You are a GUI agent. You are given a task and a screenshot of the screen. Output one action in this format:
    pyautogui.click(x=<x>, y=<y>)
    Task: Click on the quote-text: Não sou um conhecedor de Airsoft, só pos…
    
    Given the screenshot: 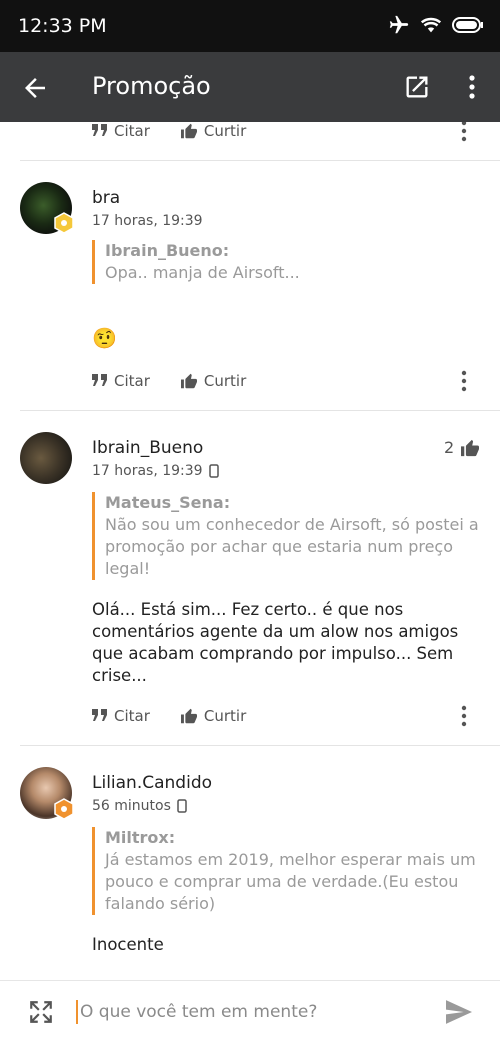 What is the action you would take?
    pyautogui.click(x=292, y=546)
    